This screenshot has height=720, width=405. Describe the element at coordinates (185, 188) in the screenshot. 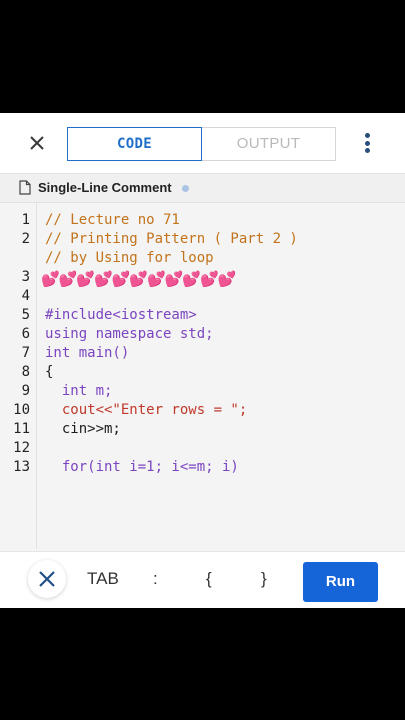

I see `unsaved-dot-icon` at that location.